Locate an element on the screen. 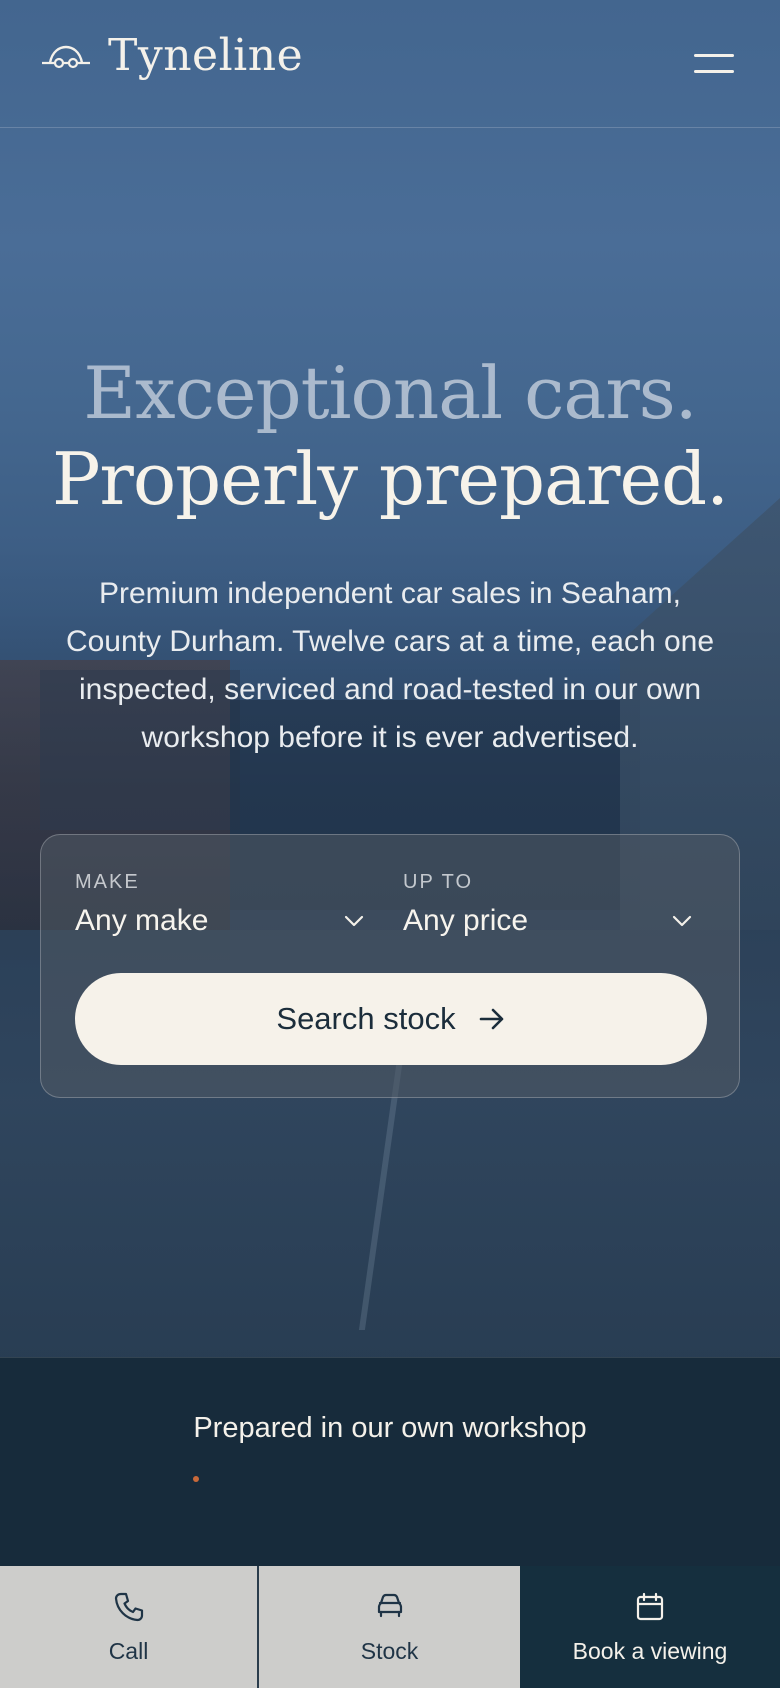 This screenshot has height=1688, width=780. site-header: Tyneline is located at coordinates (390, 64).